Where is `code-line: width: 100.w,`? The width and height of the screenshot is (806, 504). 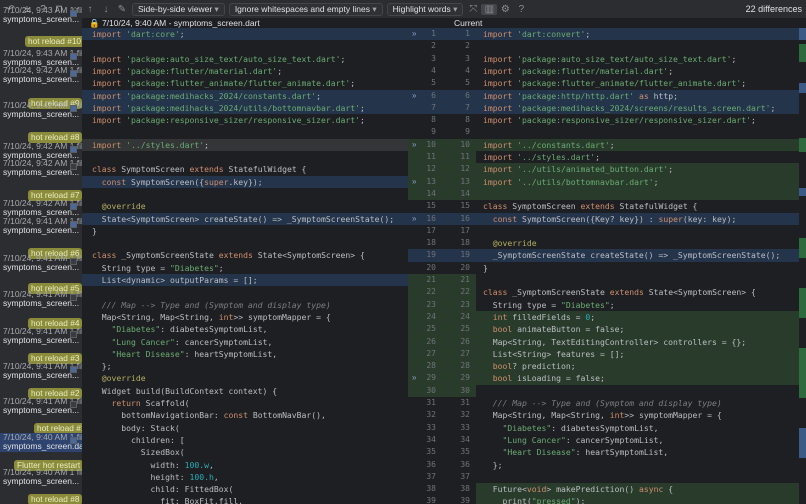
code-line: width: 100.w, is located at coordinates (152, 465).